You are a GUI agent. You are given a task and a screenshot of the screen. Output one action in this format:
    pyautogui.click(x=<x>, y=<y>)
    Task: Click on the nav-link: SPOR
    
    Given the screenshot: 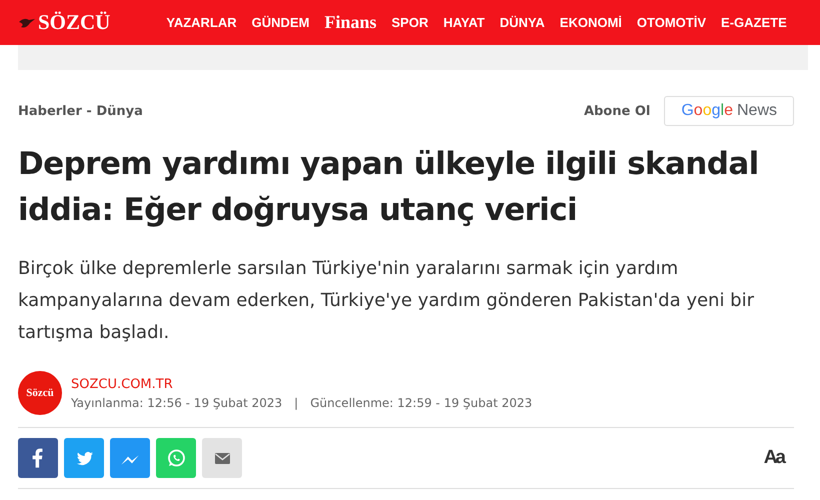 What is the action you would take?
    pyautogui.click(x=409, y=22)
    